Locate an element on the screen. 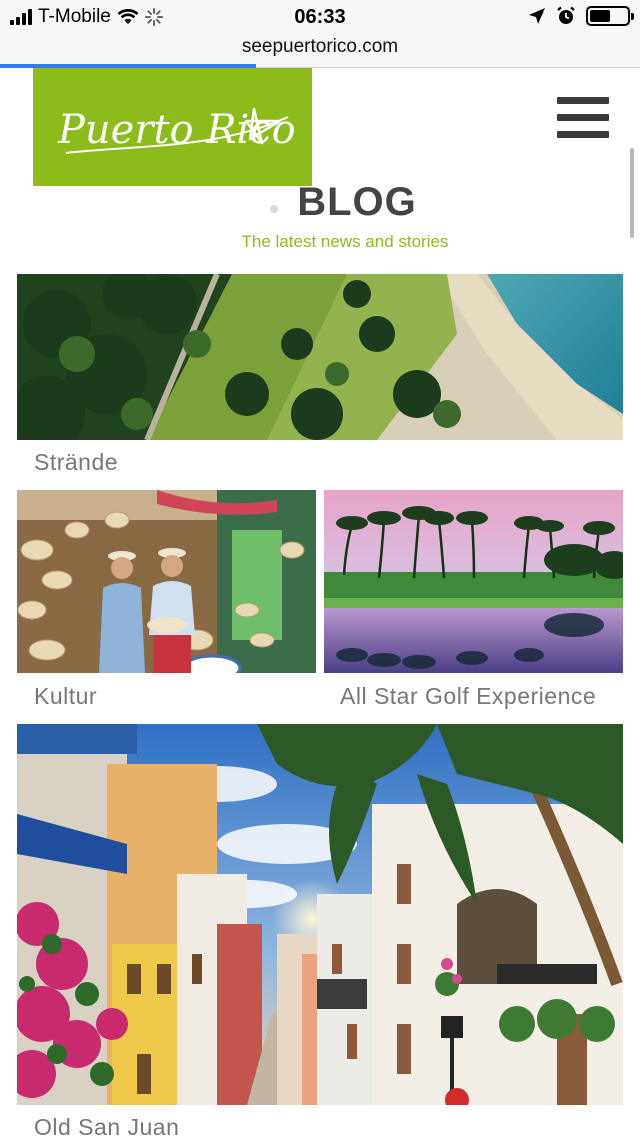 This screenshot has width=640, height=1138. address-bar-url: seepuertorico.com is located at coordinates (320, 47).